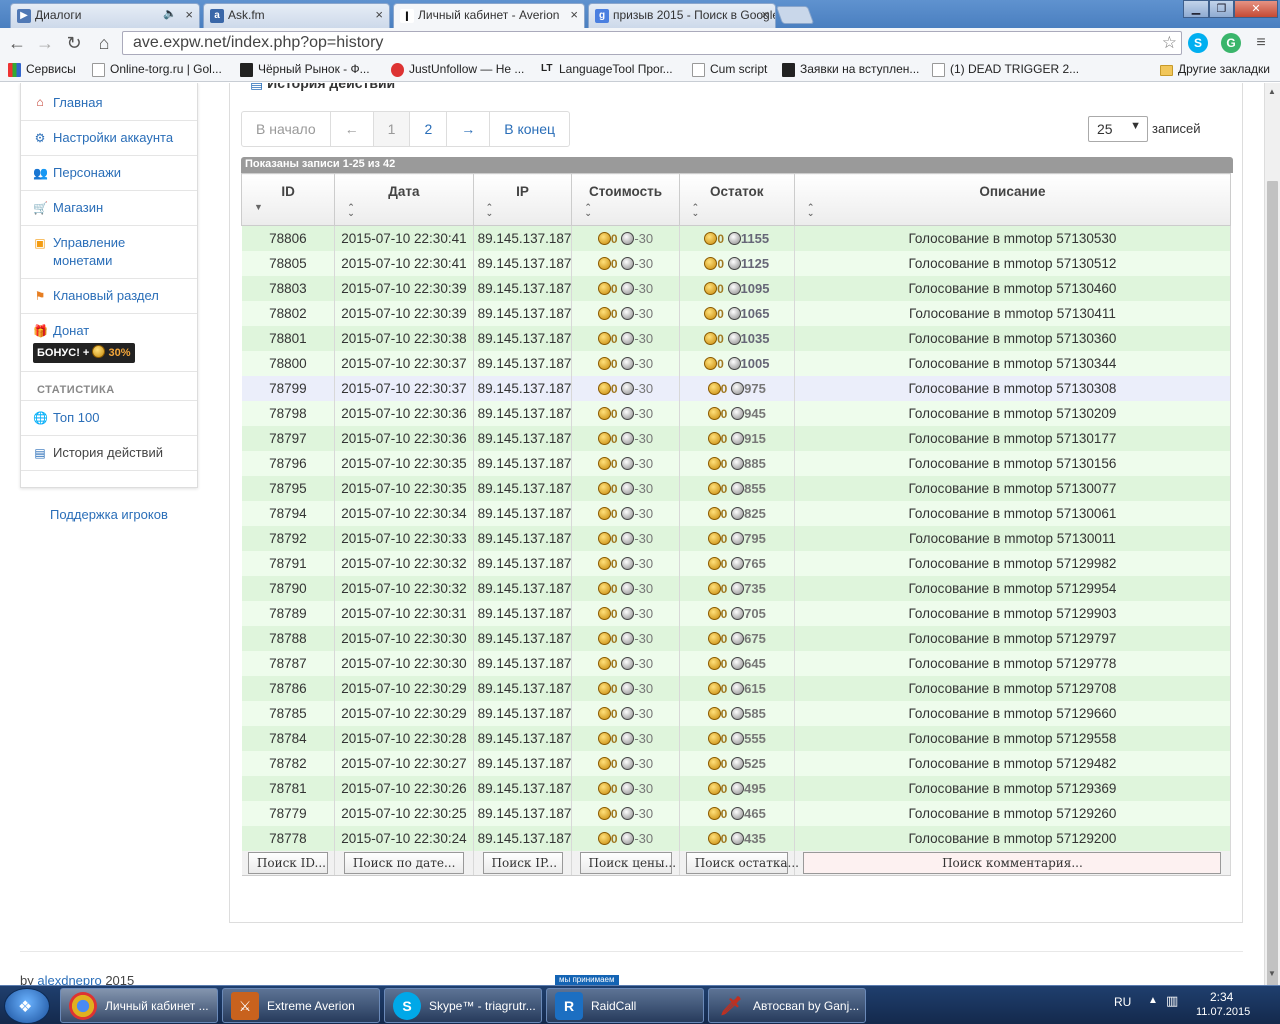 This screenshot has height=1024, width=1280. I want to click on pager-page-1: 1, so click(392, 129).